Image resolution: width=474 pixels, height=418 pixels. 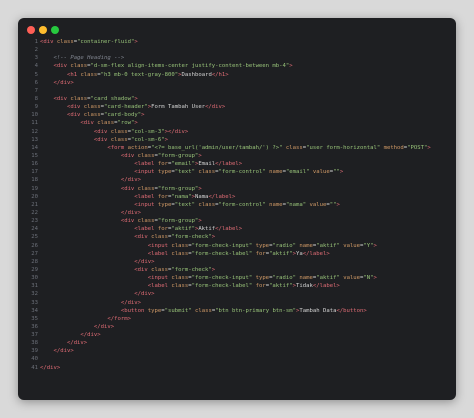 I want to click on line-number: 15, so click(x=34, y=155).